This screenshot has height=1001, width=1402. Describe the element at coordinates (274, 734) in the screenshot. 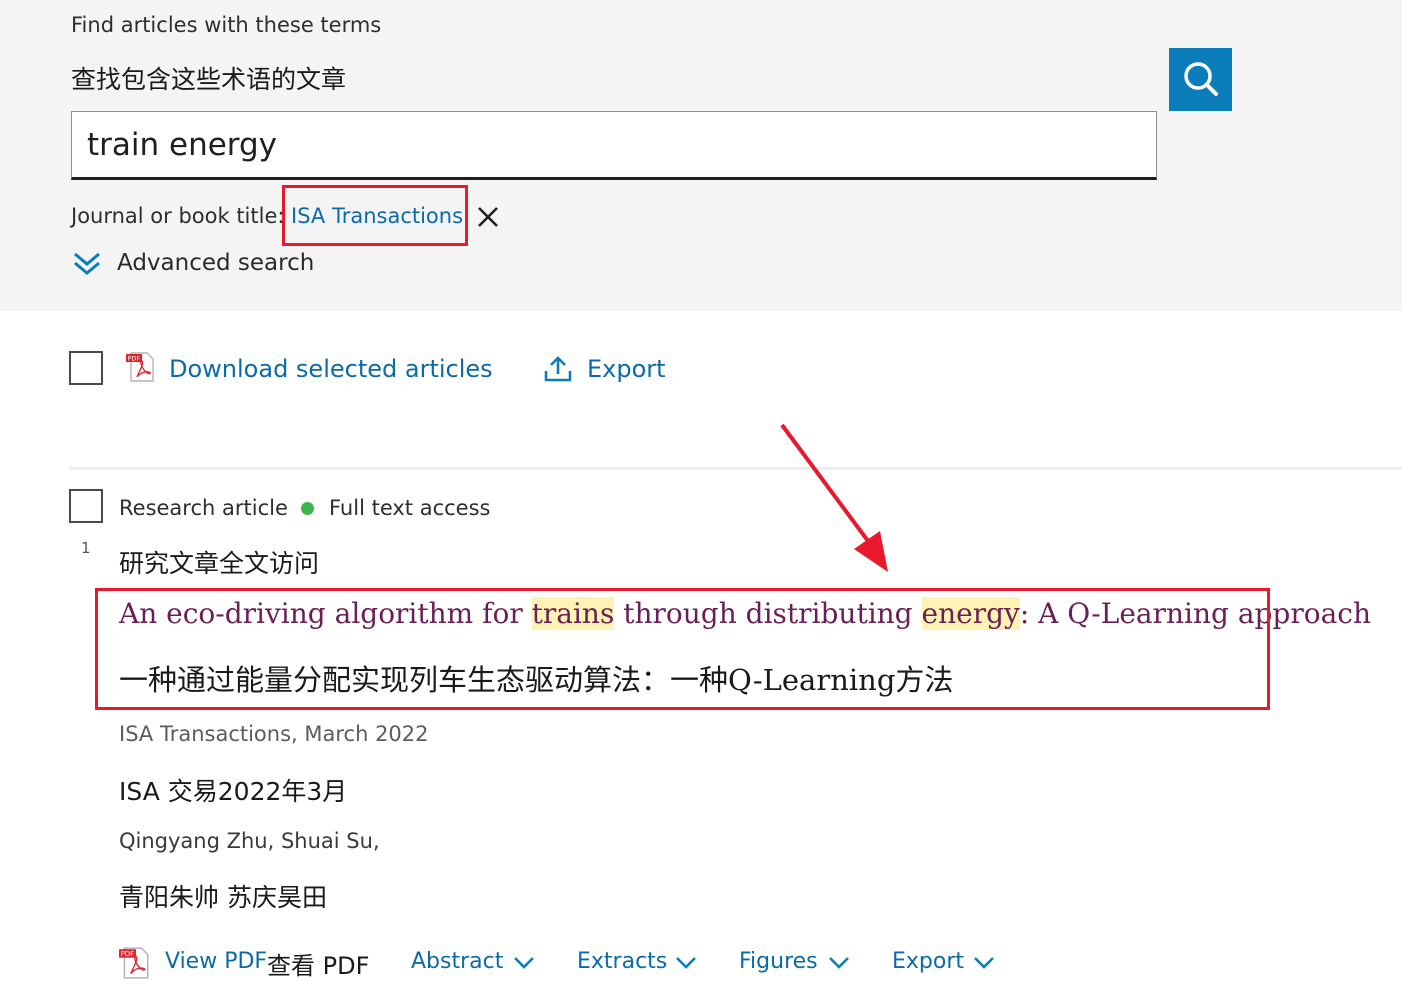

I see `article-source: ISA Transactions, March 2022` at that location.